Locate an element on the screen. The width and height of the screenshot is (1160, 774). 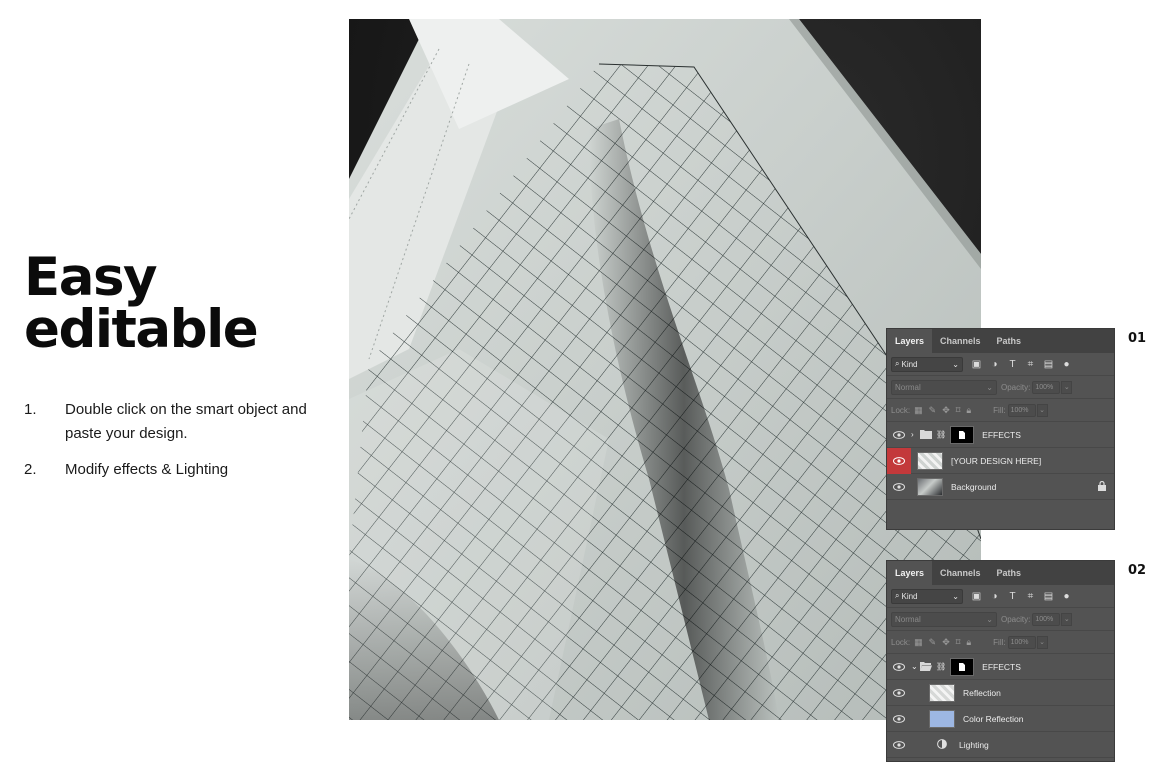
step-item: 2. Modify effects & Lighting is located at coordinates (174, 470).